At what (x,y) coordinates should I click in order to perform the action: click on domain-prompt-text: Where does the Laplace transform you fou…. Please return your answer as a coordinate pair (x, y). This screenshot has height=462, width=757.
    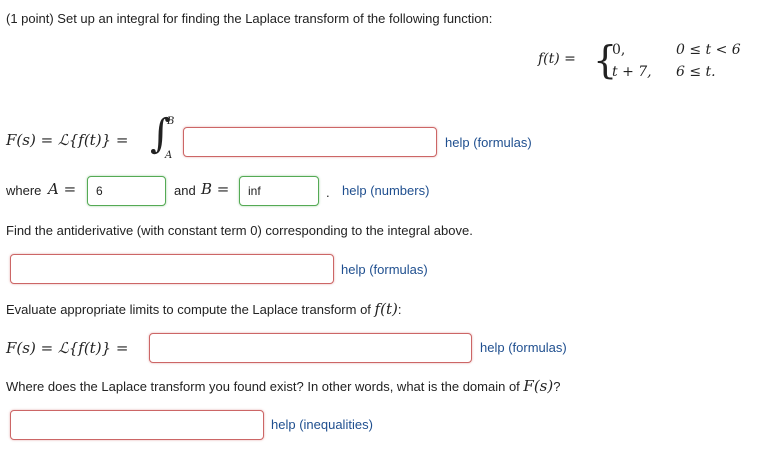
    Looking at the image, I should click on (263, 386).